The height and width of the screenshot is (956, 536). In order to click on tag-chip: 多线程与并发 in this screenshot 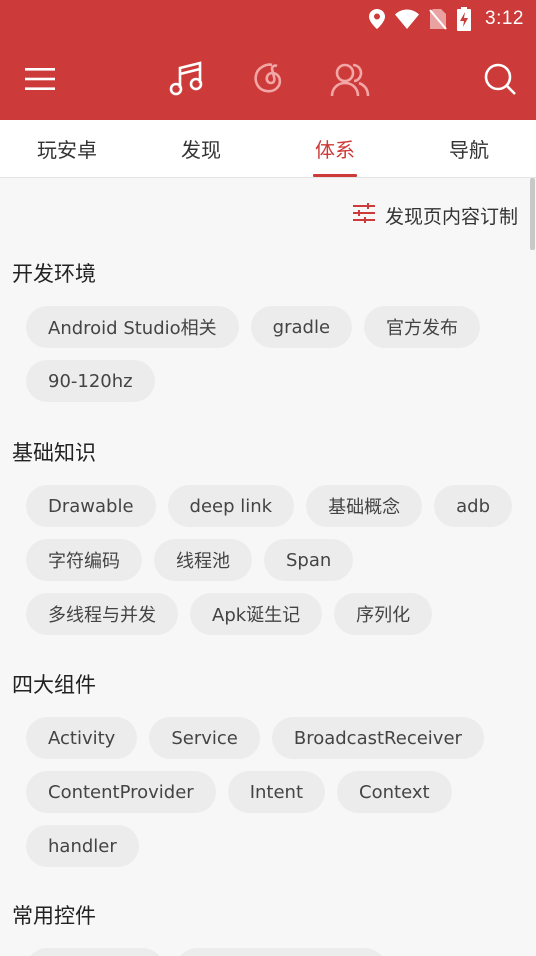, I will do `click(102, 614)`.